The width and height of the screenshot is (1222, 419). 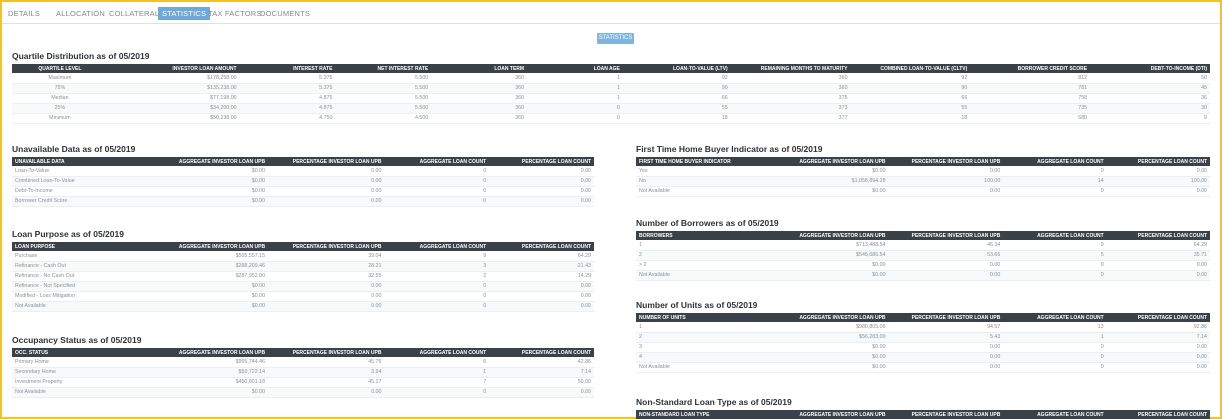 I want to click on column-header: LOAN PURPOSE, so click(x=76, y=246).